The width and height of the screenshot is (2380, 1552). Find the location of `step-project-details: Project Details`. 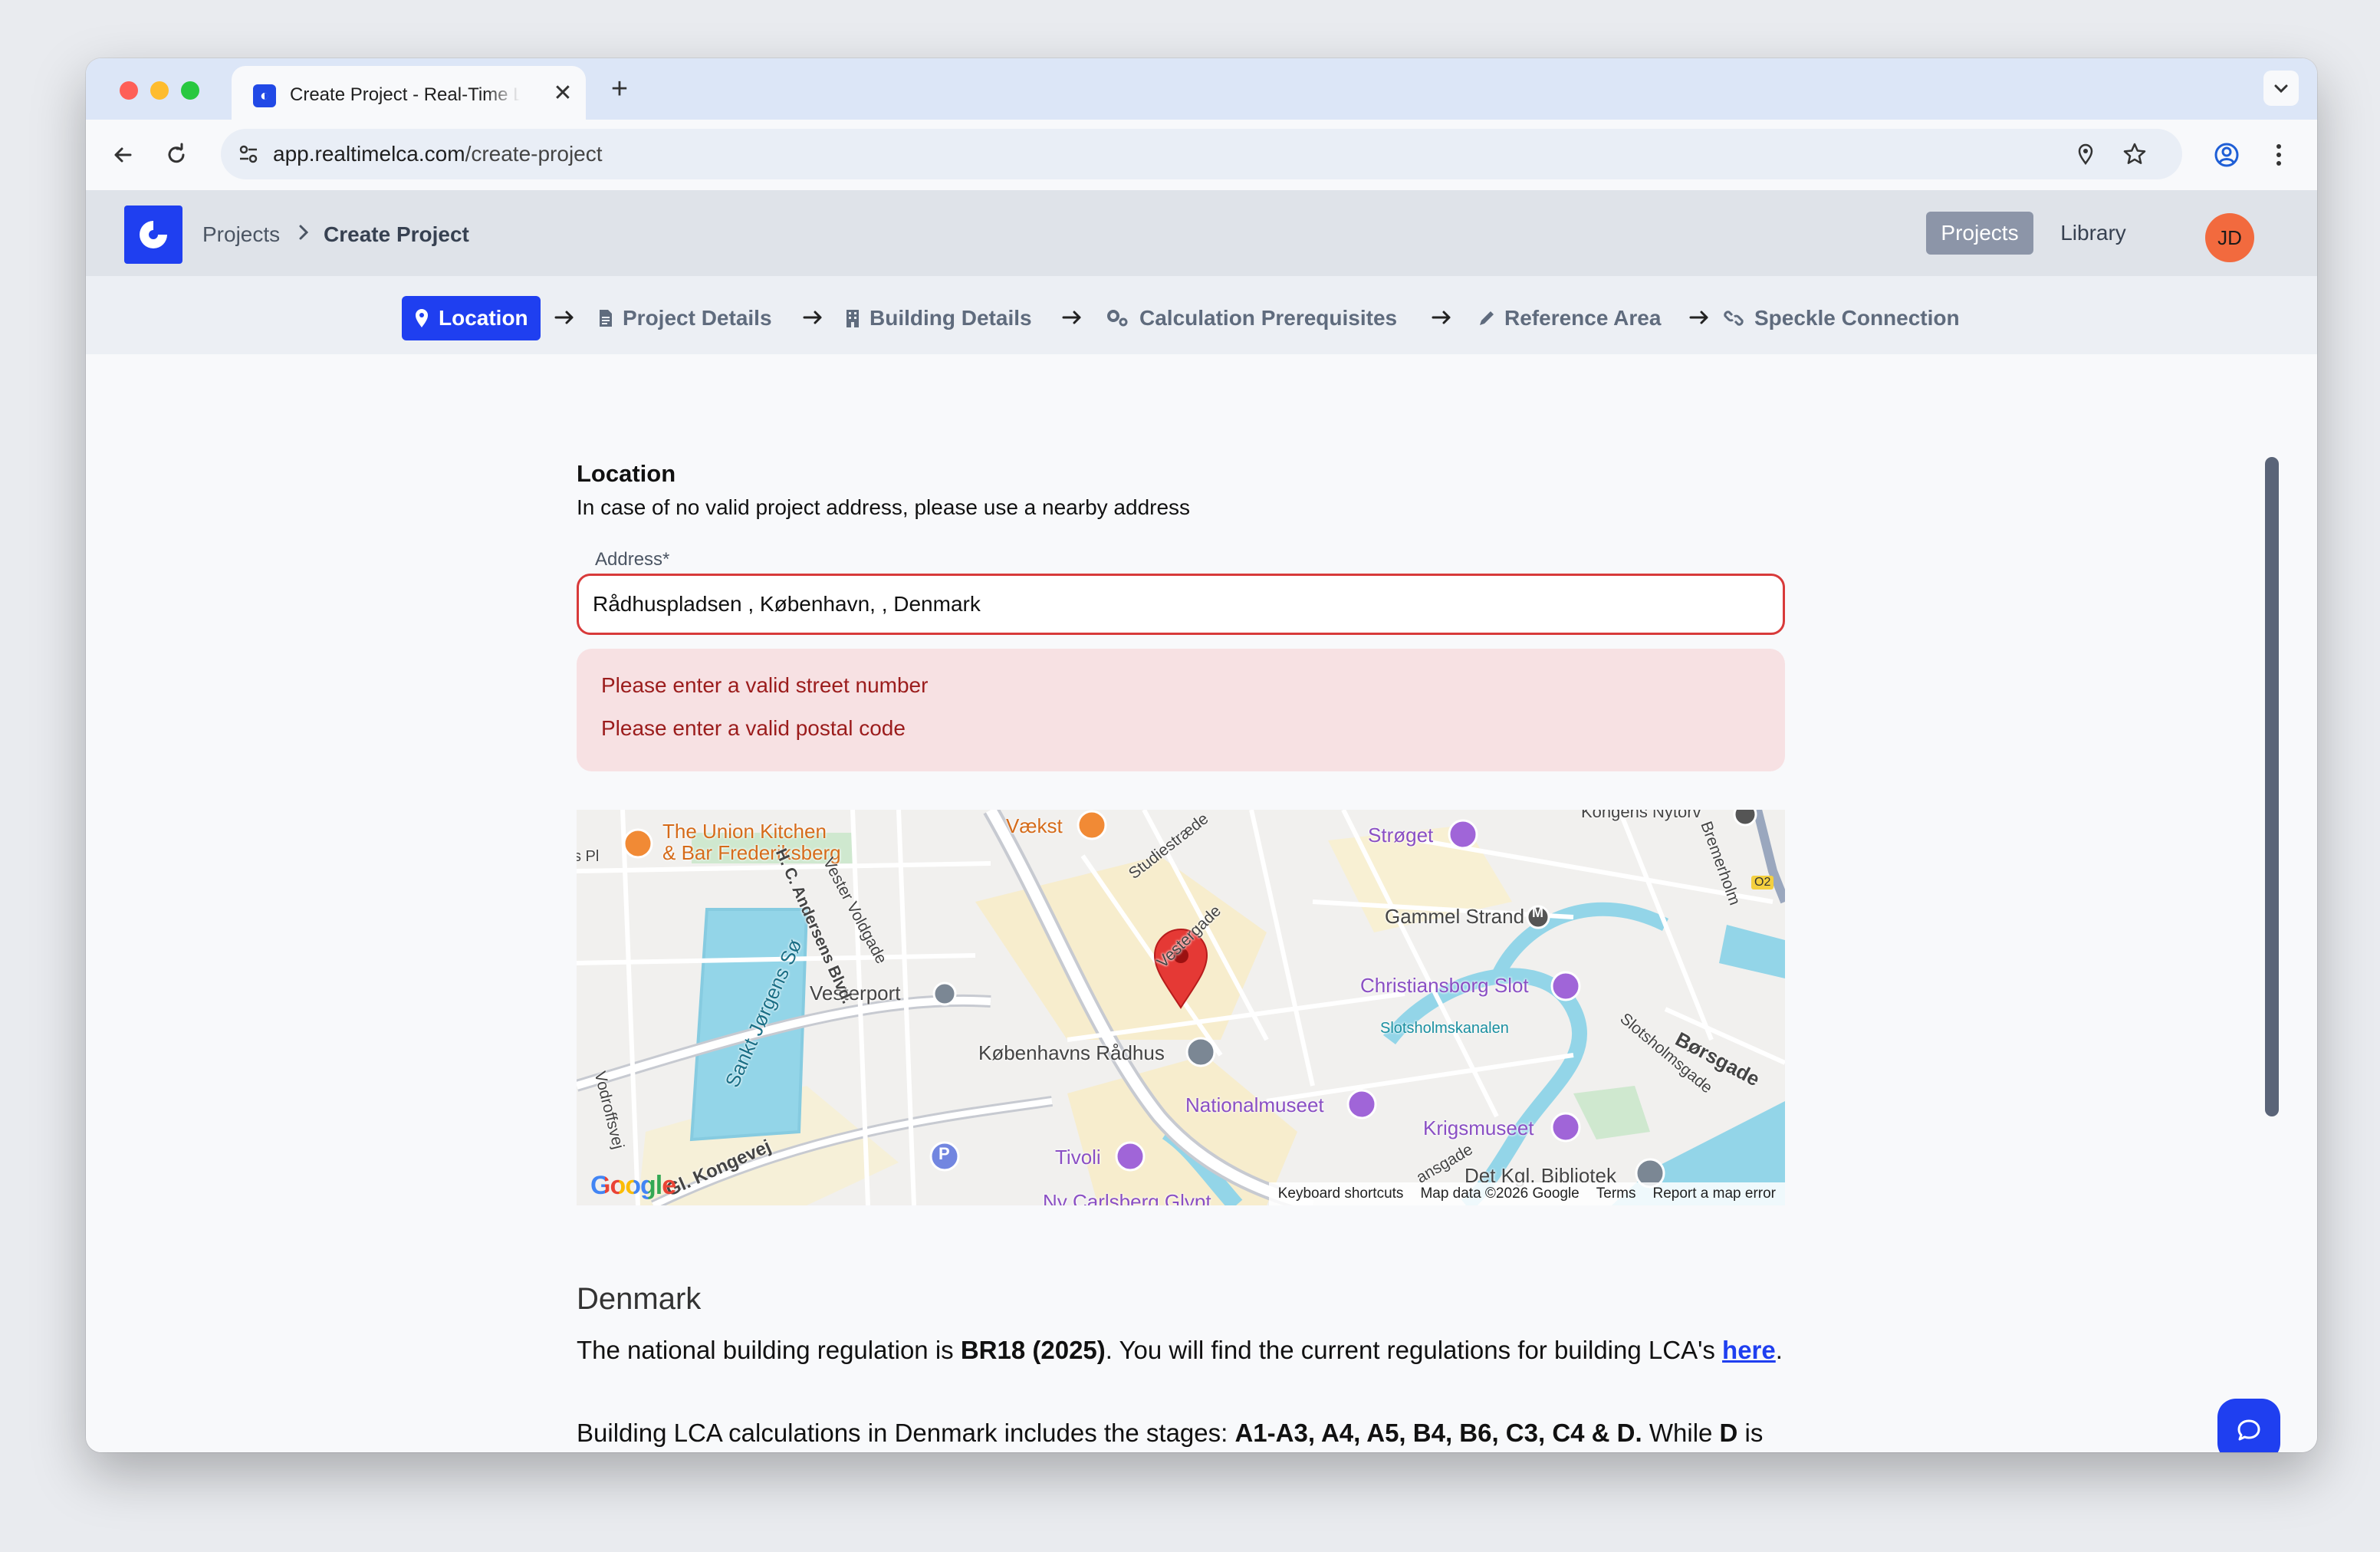

step-project-details: Project Details is located at coordinates (685, 318).